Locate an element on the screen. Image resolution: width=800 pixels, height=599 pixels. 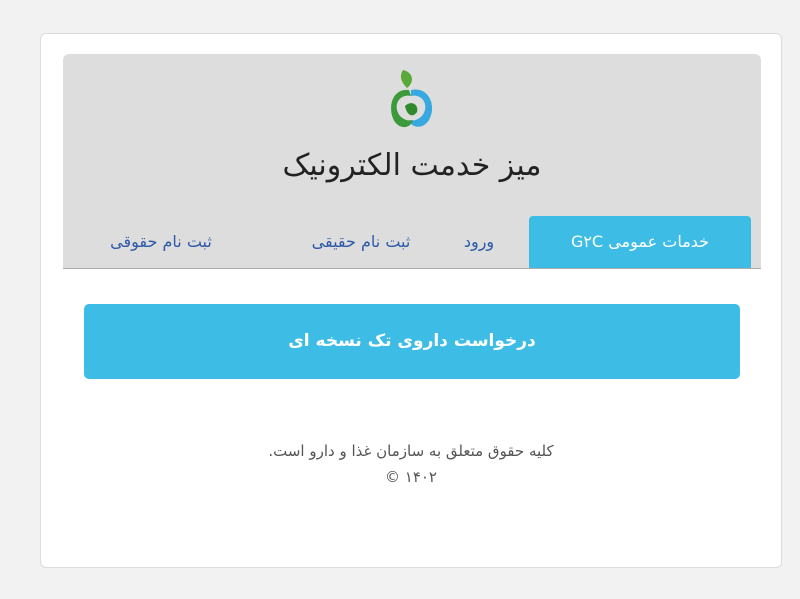
fda-logo-icon is located at coordinates (412, 99).